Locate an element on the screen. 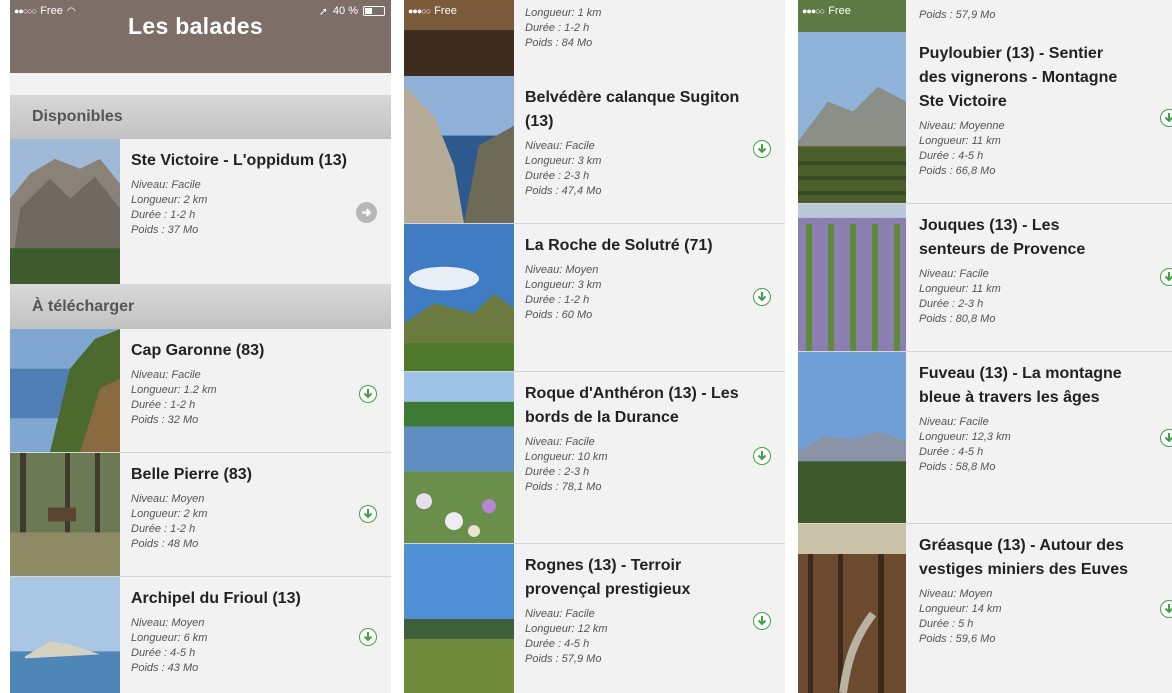 The image size is (1172, 693). battery-icon is located at coordinates (374, 11).